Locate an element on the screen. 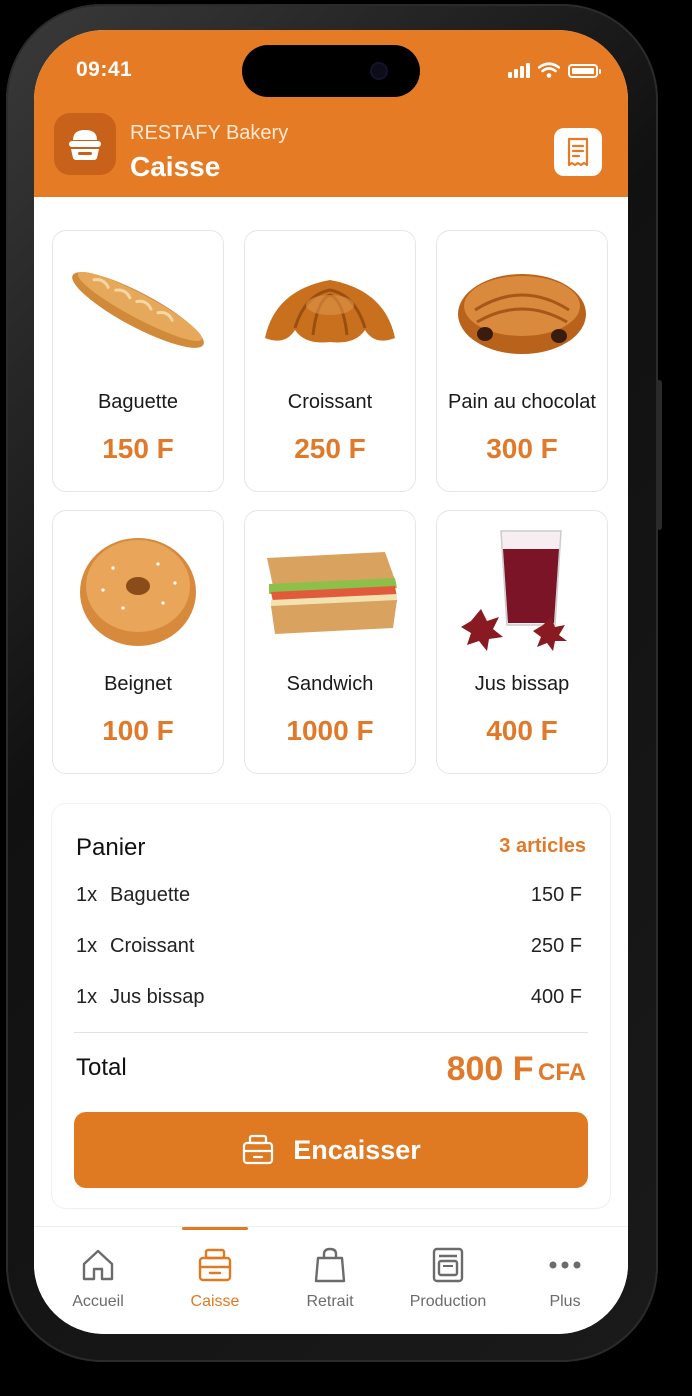 Image resolution: width=692 pixels, height=1396 pixels. checkout-button: Encaisser is located at coordinates (331, 1150).